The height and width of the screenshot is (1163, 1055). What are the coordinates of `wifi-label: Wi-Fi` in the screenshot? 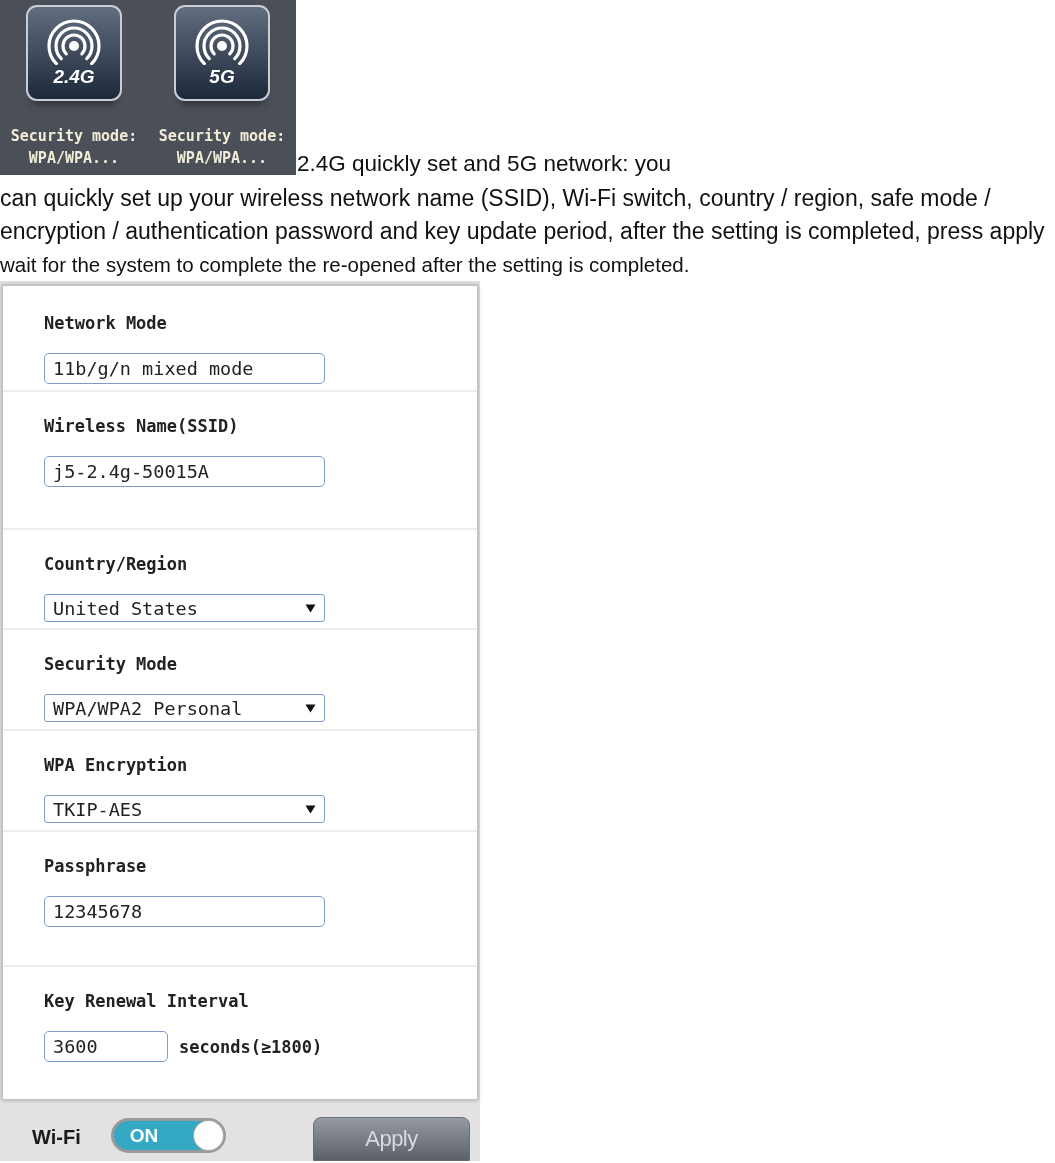 It's located at (56, 1137).